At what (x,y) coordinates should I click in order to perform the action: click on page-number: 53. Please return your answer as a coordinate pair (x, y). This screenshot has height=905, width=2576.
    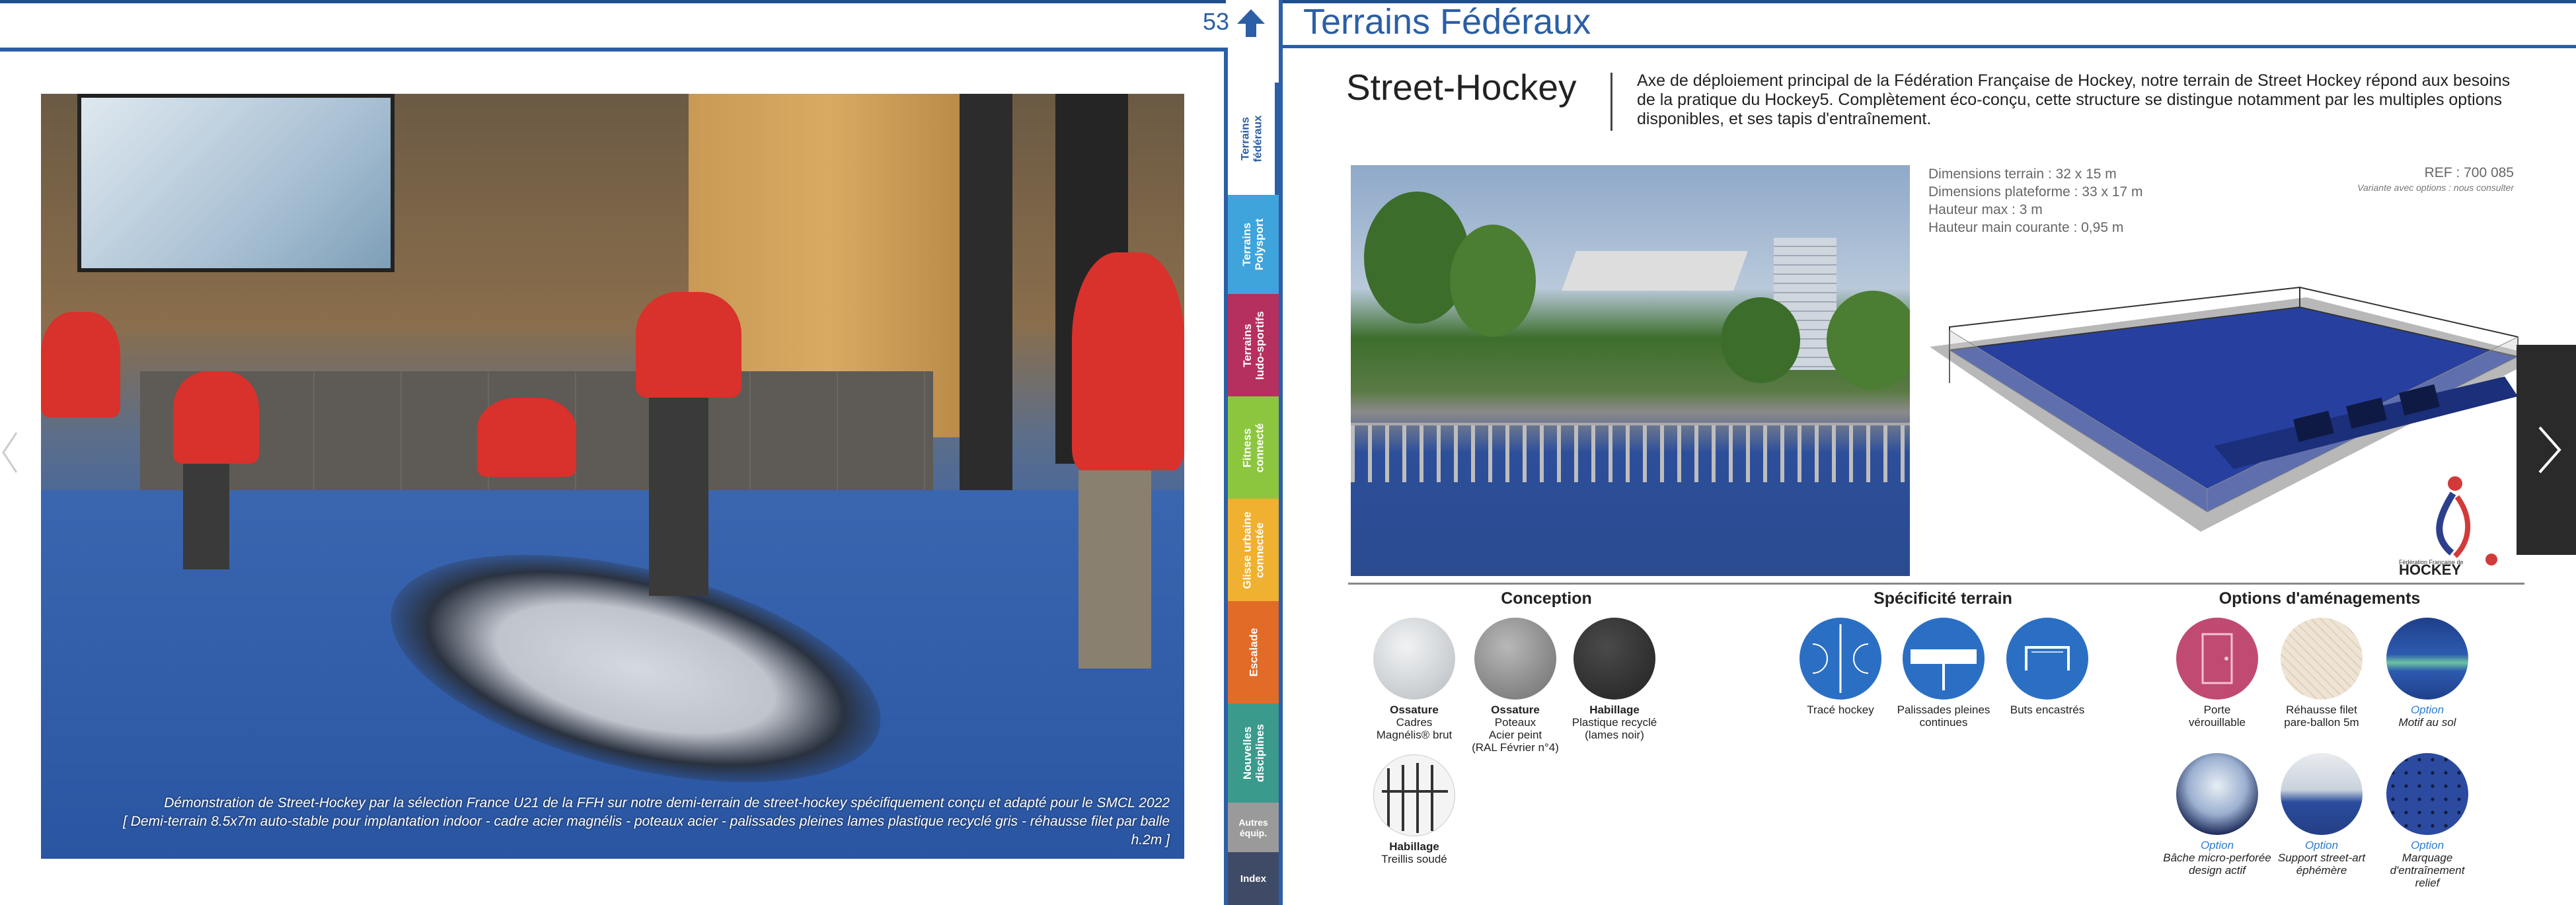
    Looking at the image, I should click on (1215, 21).